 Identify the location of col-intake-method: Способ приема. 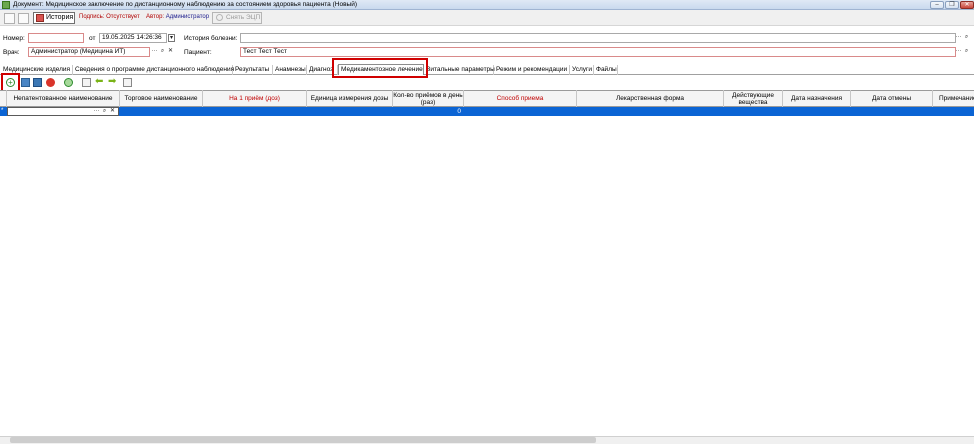
(520, 98).